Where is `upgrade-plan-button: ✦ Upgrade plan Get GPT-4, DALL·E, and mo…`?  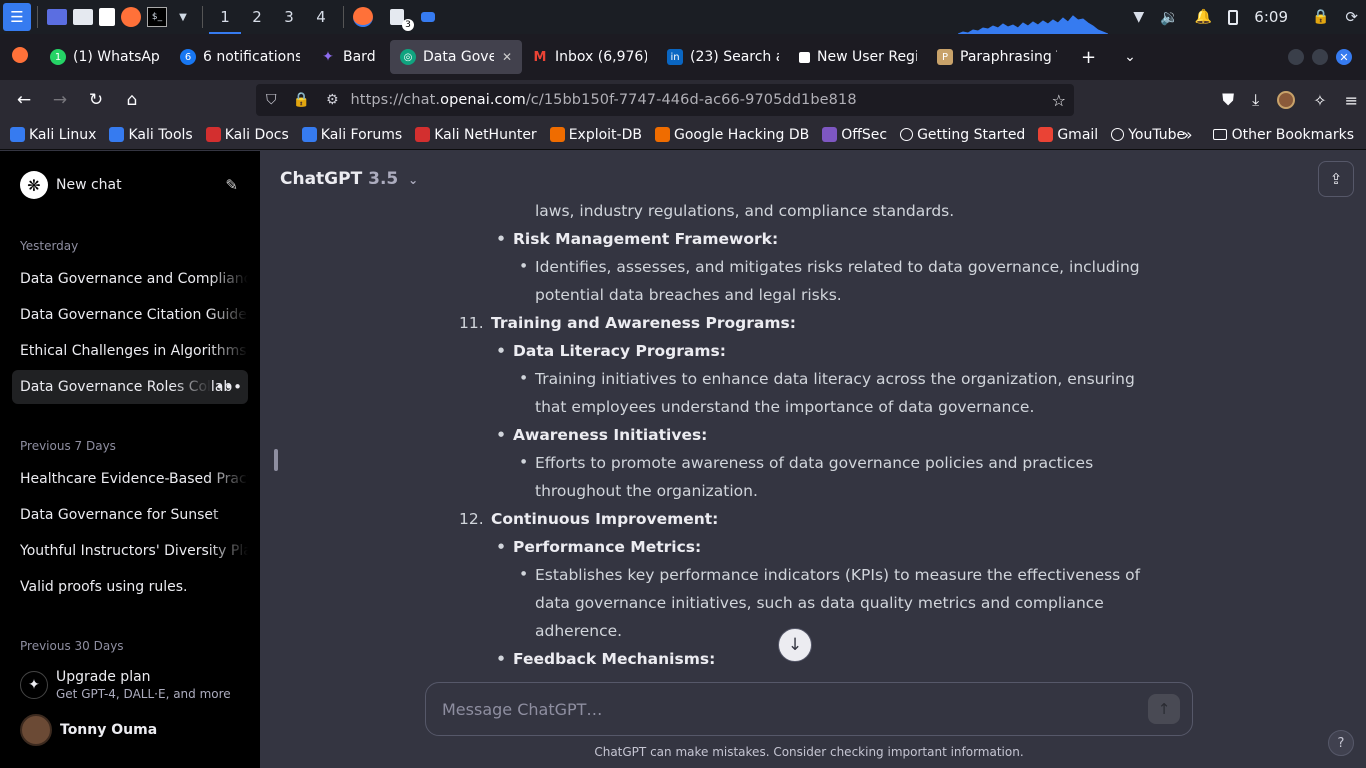 upgrade-plan-button: ✦ Upgrade plan Get GPT-4, DALL·E, and mo… is located at coordinates (130, 685).